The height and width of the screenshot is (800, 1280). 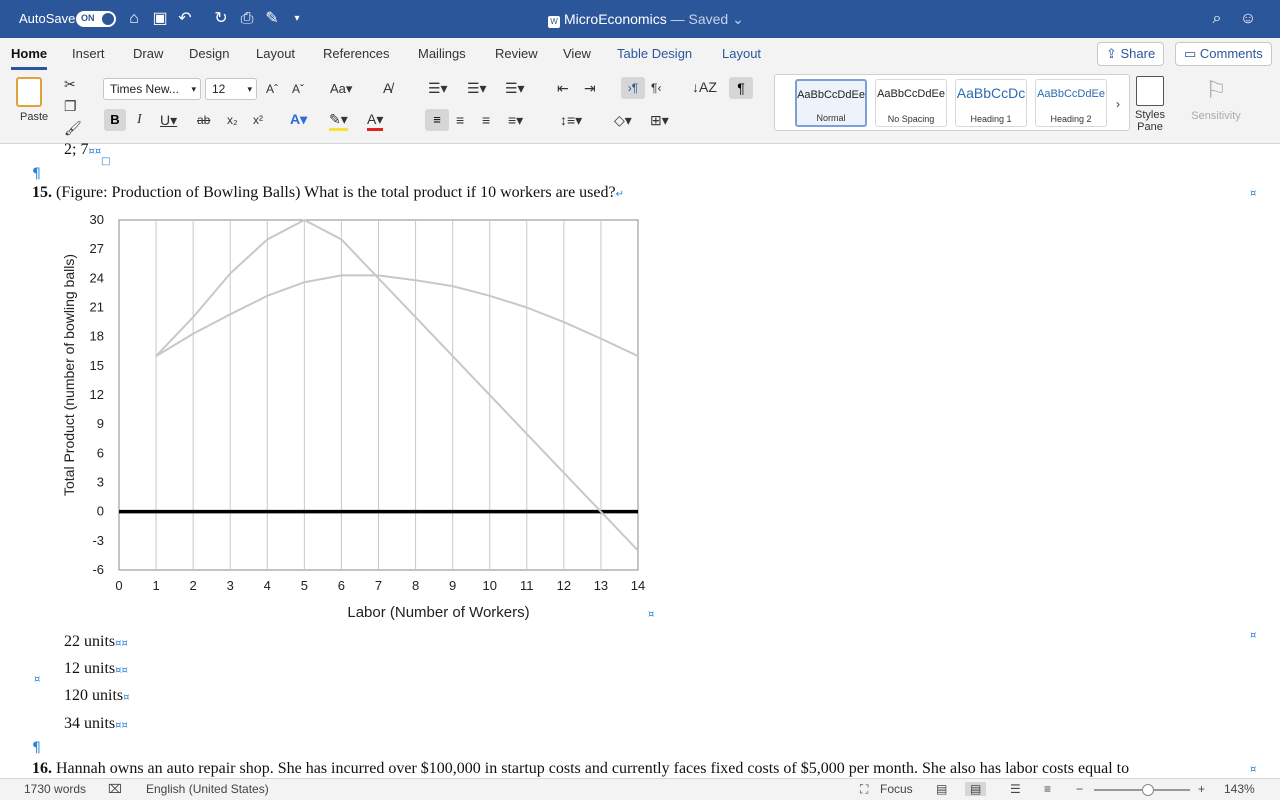 I want to click on ltr-button: ›¶, so click(x=633, y=88).